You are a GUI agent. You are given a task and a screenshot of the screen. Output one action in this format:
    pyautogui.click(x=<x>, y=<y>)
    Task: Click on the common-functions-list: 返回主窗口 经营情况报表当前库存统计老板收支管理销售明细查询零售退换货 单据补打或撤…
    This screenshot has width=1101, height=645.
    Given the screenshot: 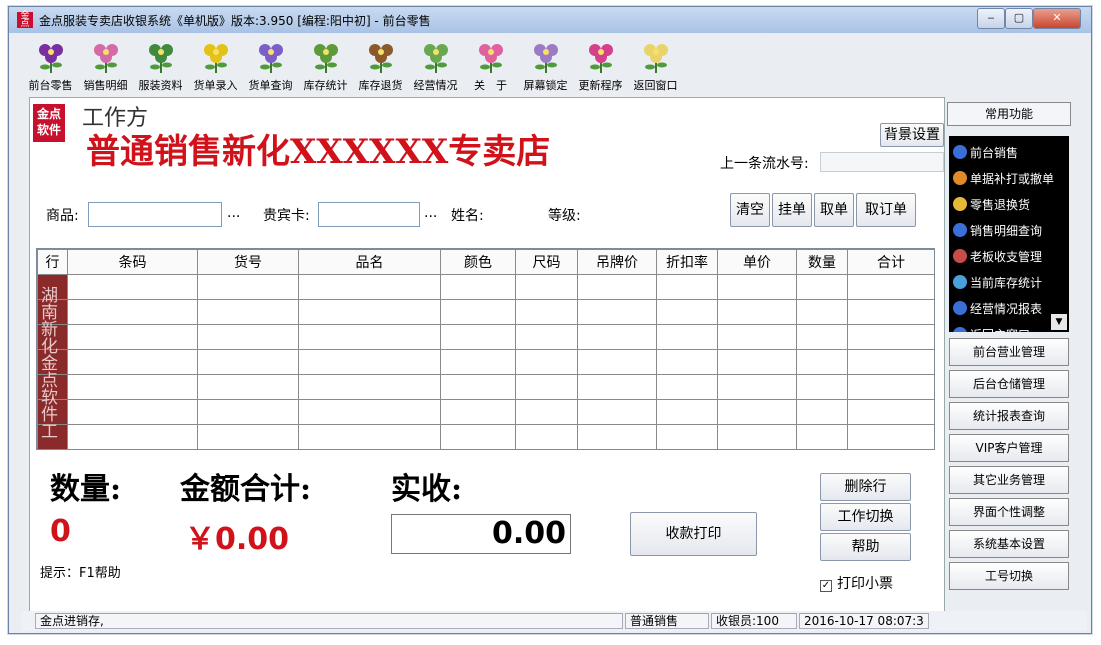 What is the action you would take?
    pyautogui.click(x=1009, y=234)
    